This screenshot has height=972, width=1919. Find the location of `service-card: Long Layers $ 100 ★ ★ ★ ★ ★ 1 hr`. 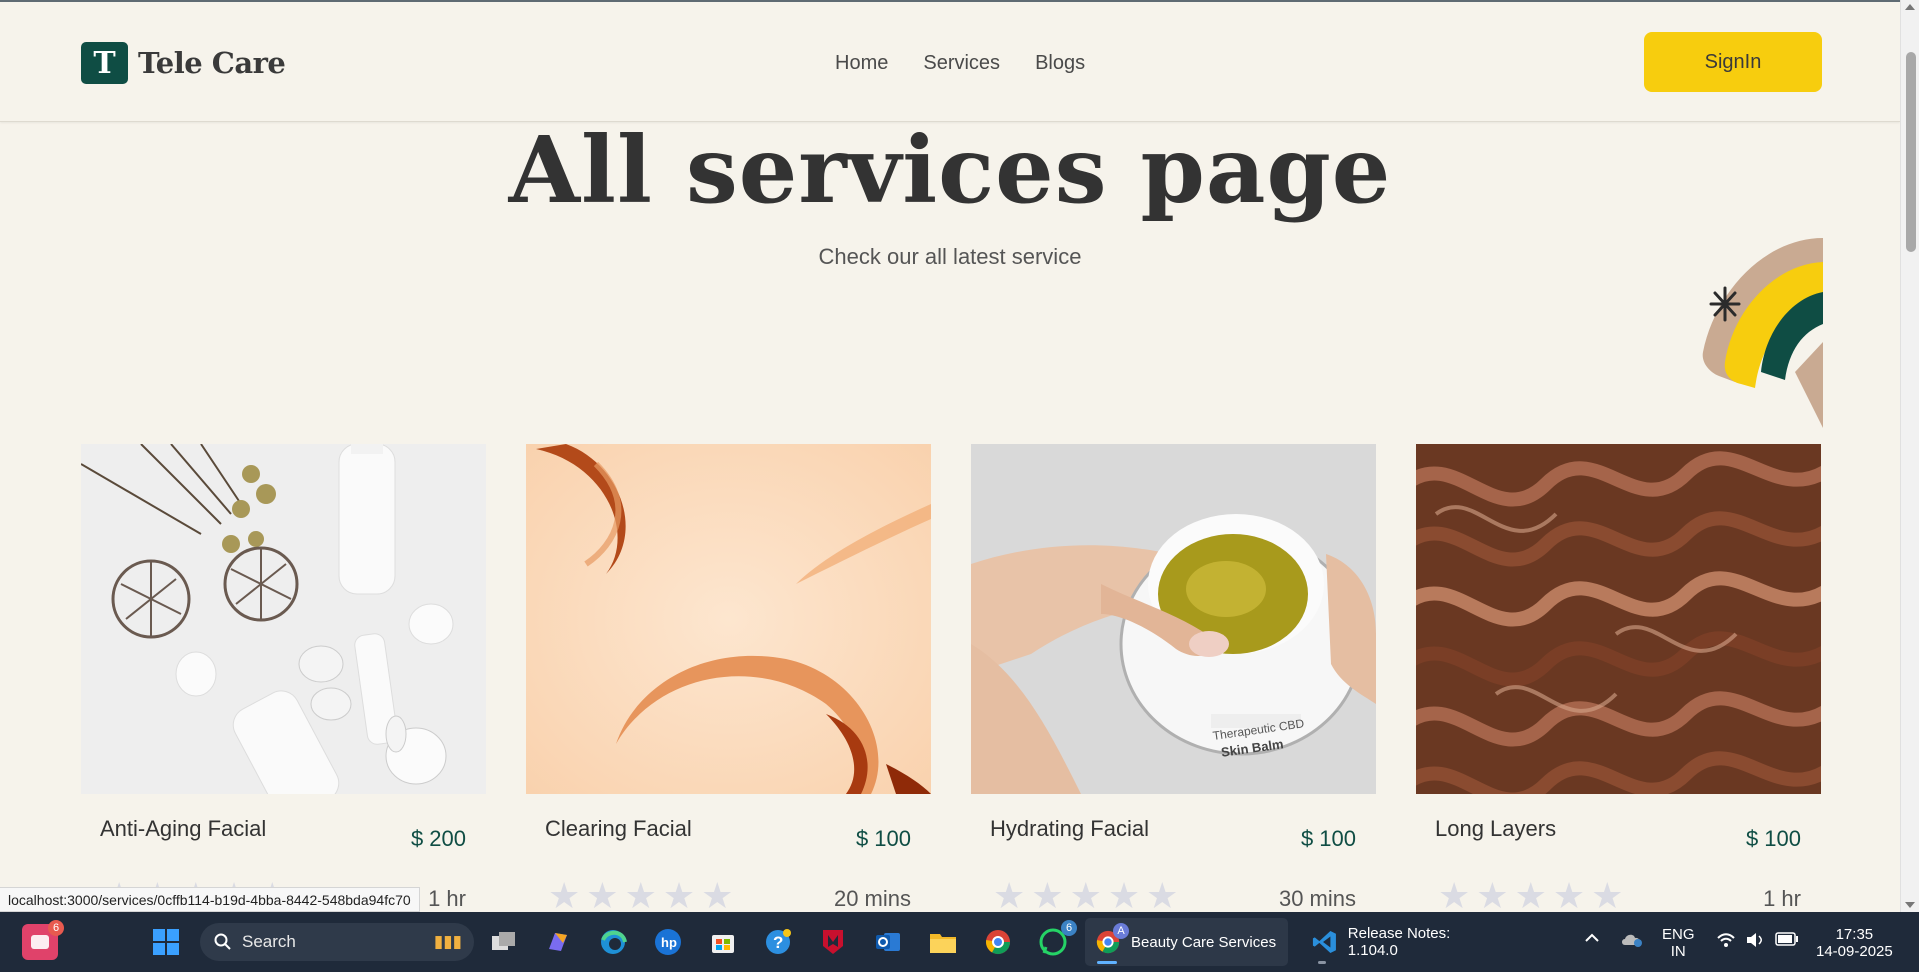

service-card: Long Layers $ 100 ★ ★ ★ ★ ★ 1 hr is located at coordinates (1618, 678).